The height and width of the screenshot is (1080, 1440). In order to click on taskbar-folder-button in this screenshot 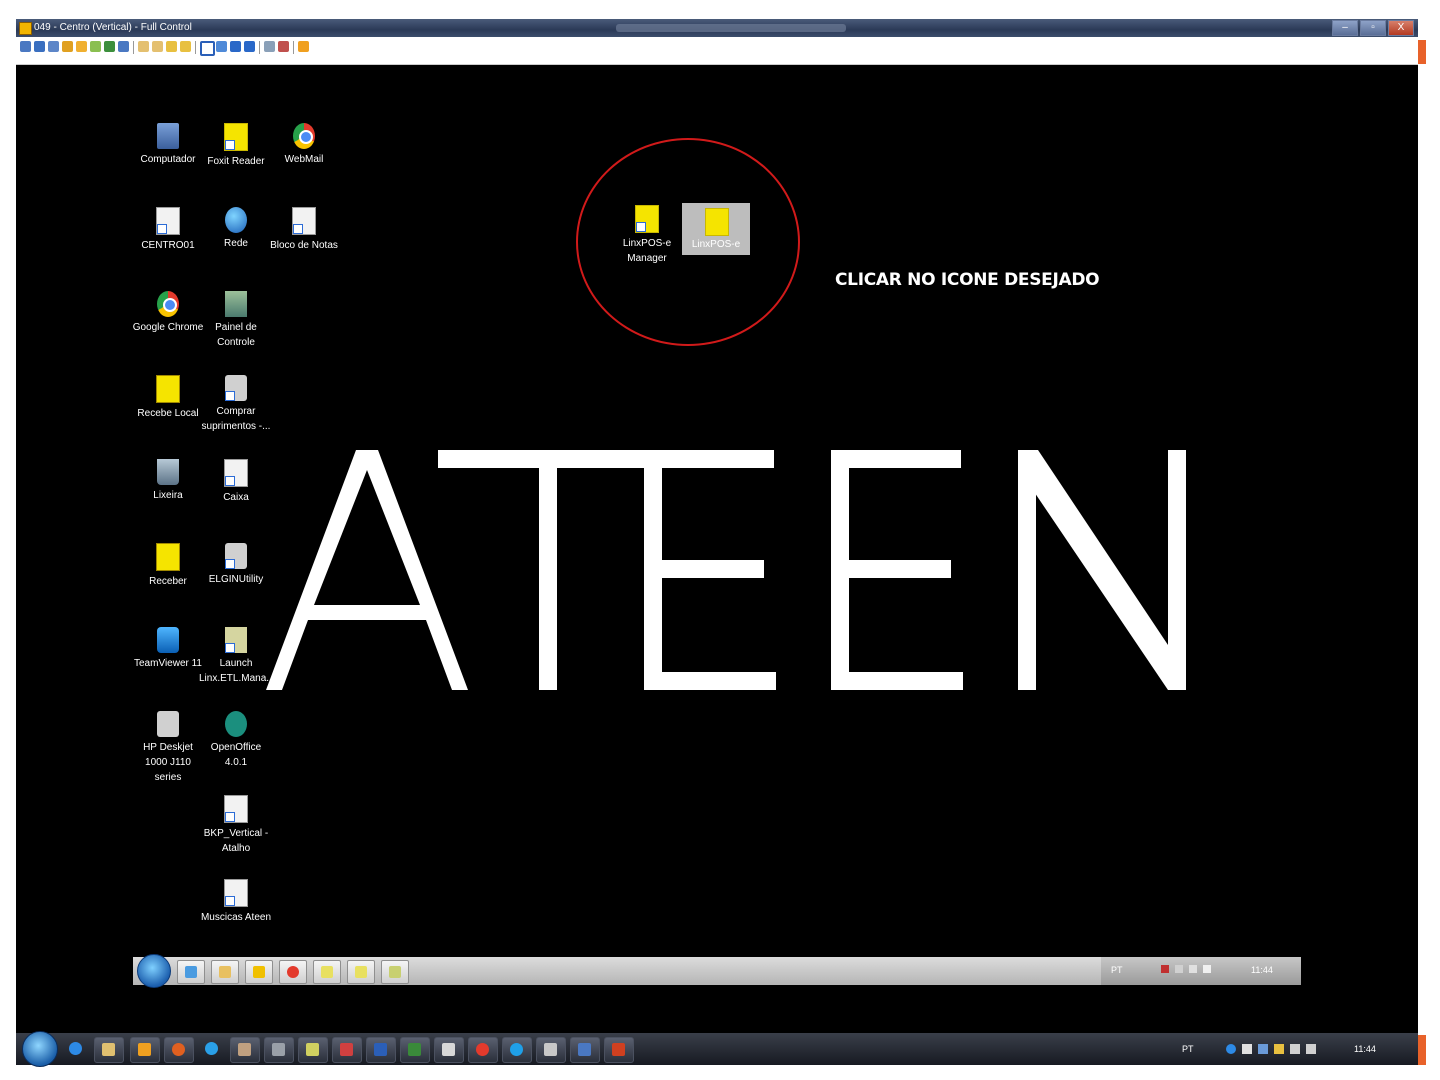, I will do `click(225, 972)`.